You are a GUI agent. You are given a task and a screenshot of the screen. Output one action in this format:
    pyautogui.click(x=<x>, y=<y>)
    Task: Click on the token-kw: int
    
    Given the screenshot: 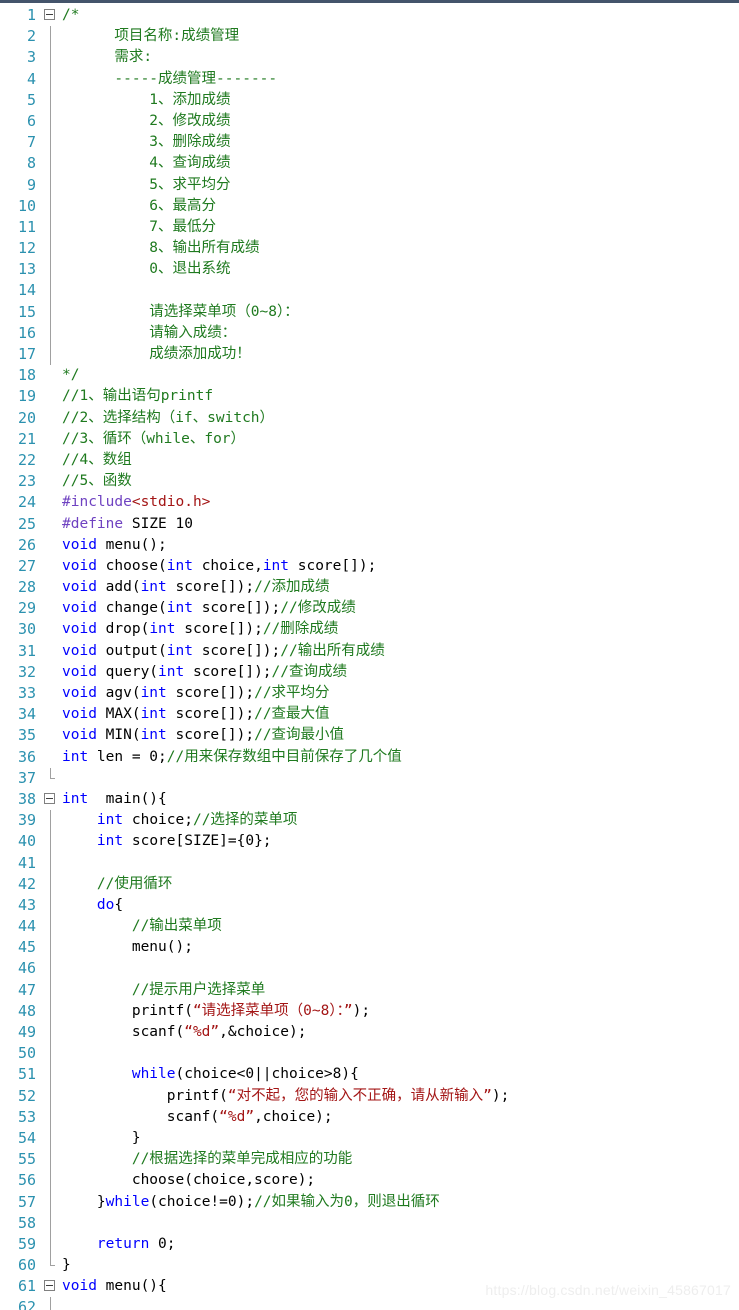 What is the action you would take?
    pyautogui.click(x=179, y=650)
    